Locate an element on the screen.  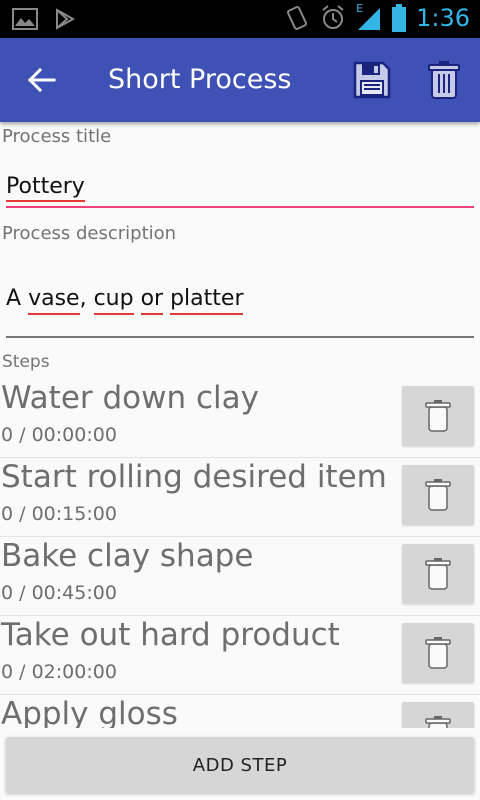
play-store-icon is located at coordinates (66, 19).